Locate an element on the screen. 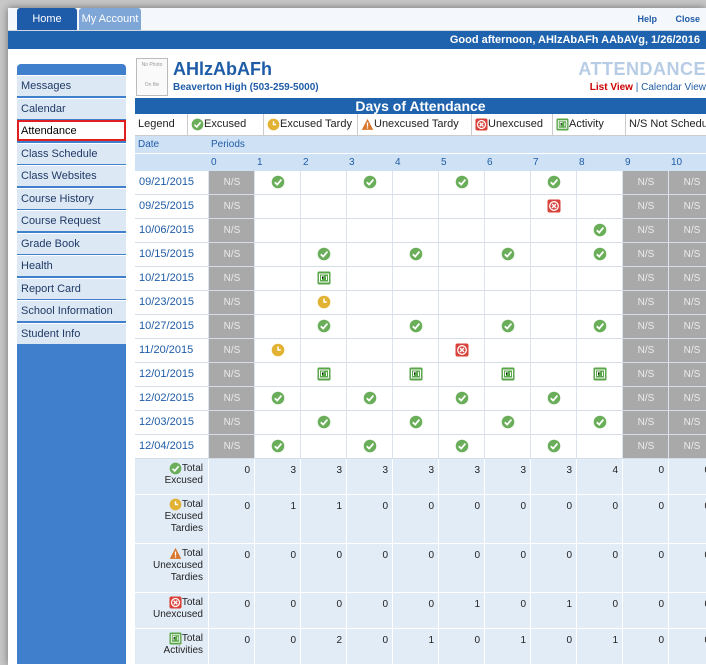  total-value: 3 is located at coordinates (461, 476).